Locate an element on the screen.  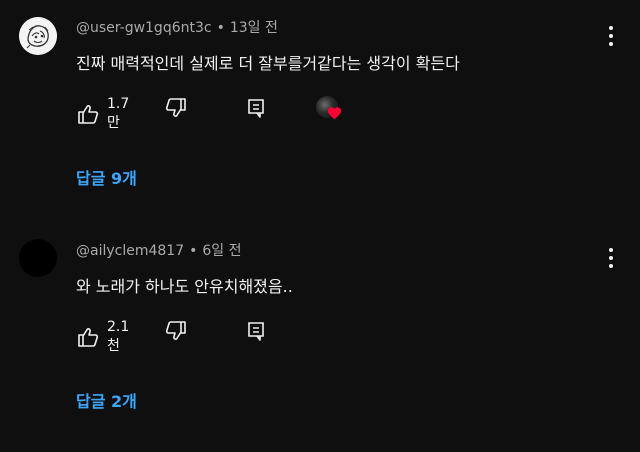
comment-text: 진짜 매력적인데 실제로 더 잘부를거같다는 생각이 확든다 is located at coordinates (268, 63).